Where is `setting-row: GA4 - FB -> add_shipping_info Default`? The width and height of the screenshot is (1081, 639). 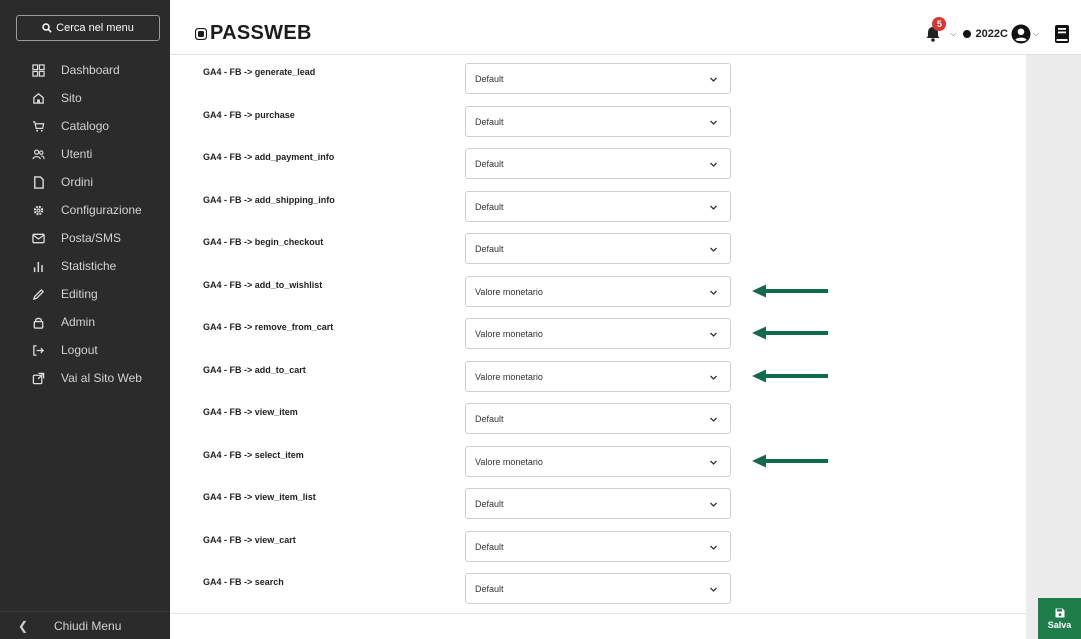 setting-row: GA4 - FB -> add_shipping_info Default is located at coordinates (598, 204).